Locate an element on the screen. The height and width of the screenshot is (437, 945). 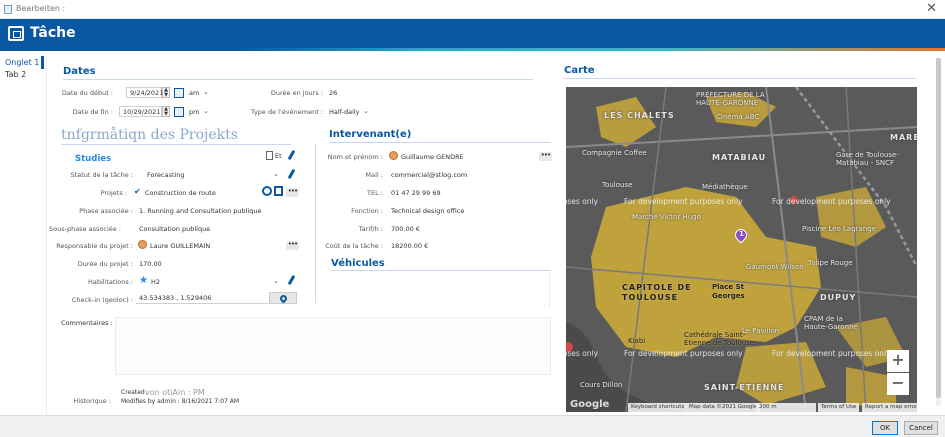
end-ampm-chevron-icon: ⌄ is located at coordinates (206, 111).